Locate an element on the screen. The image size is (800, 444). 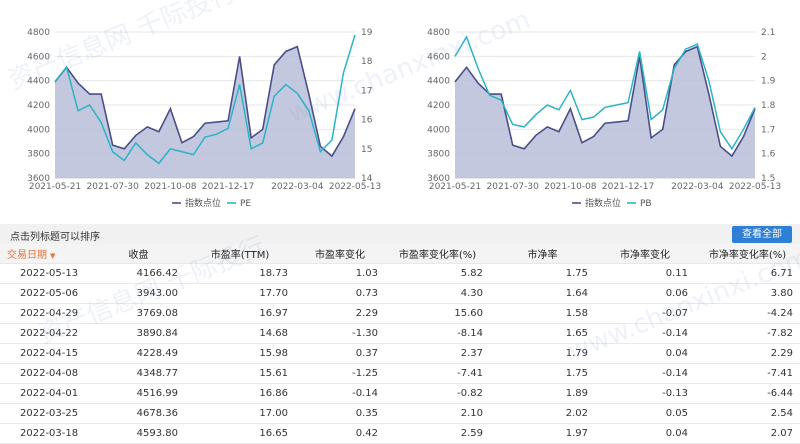
y-left-tick-label: 4600 is located at coordinates (38, 57).